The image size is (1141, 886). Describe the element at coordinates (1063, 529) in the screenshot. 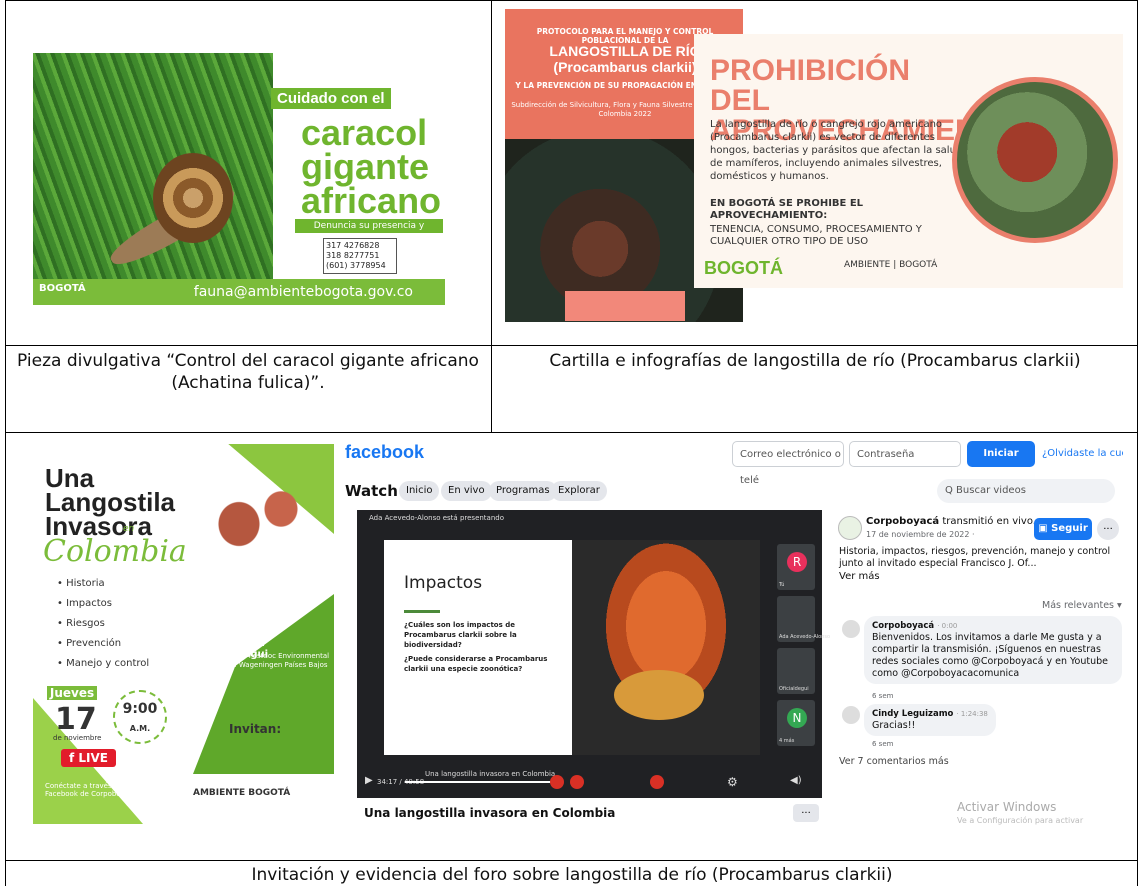

I see `follow-button: ▣ Seguir` at that location.